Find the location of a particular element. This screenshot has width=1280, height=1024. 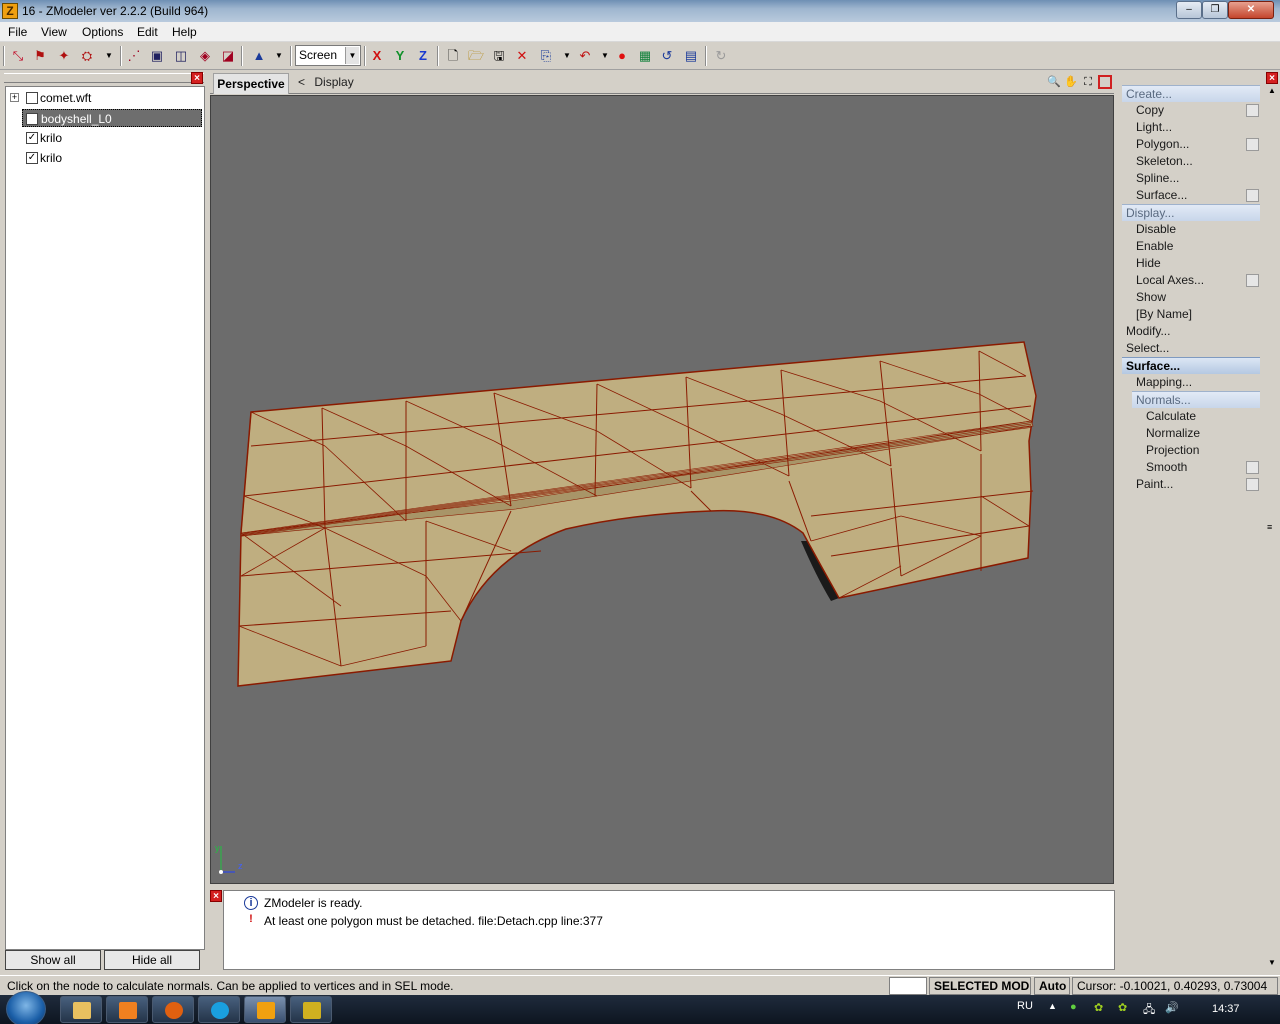

delete-icon: ✕ is located at coordinates (522, 56).